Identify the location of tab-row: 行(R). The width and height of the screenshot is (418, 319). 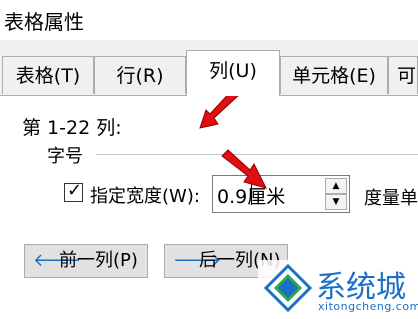
(140, 75).